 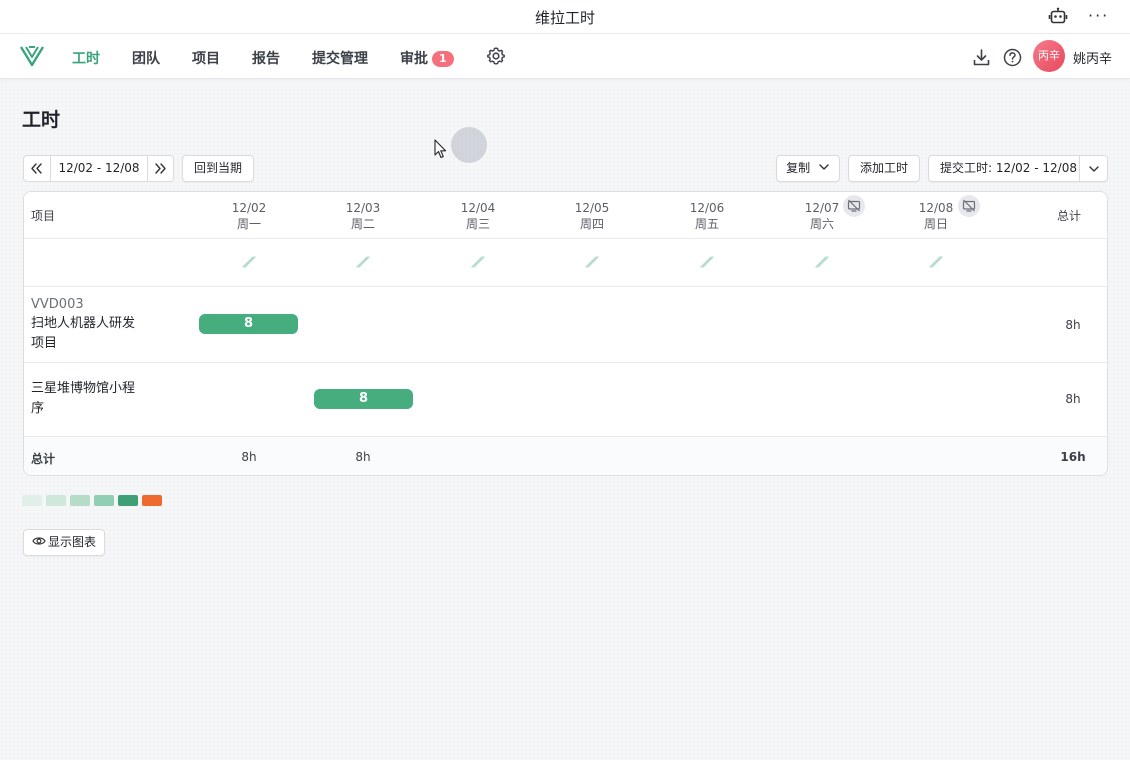 I want to click on day-weekday: 周三, so click(x=477, y=224).